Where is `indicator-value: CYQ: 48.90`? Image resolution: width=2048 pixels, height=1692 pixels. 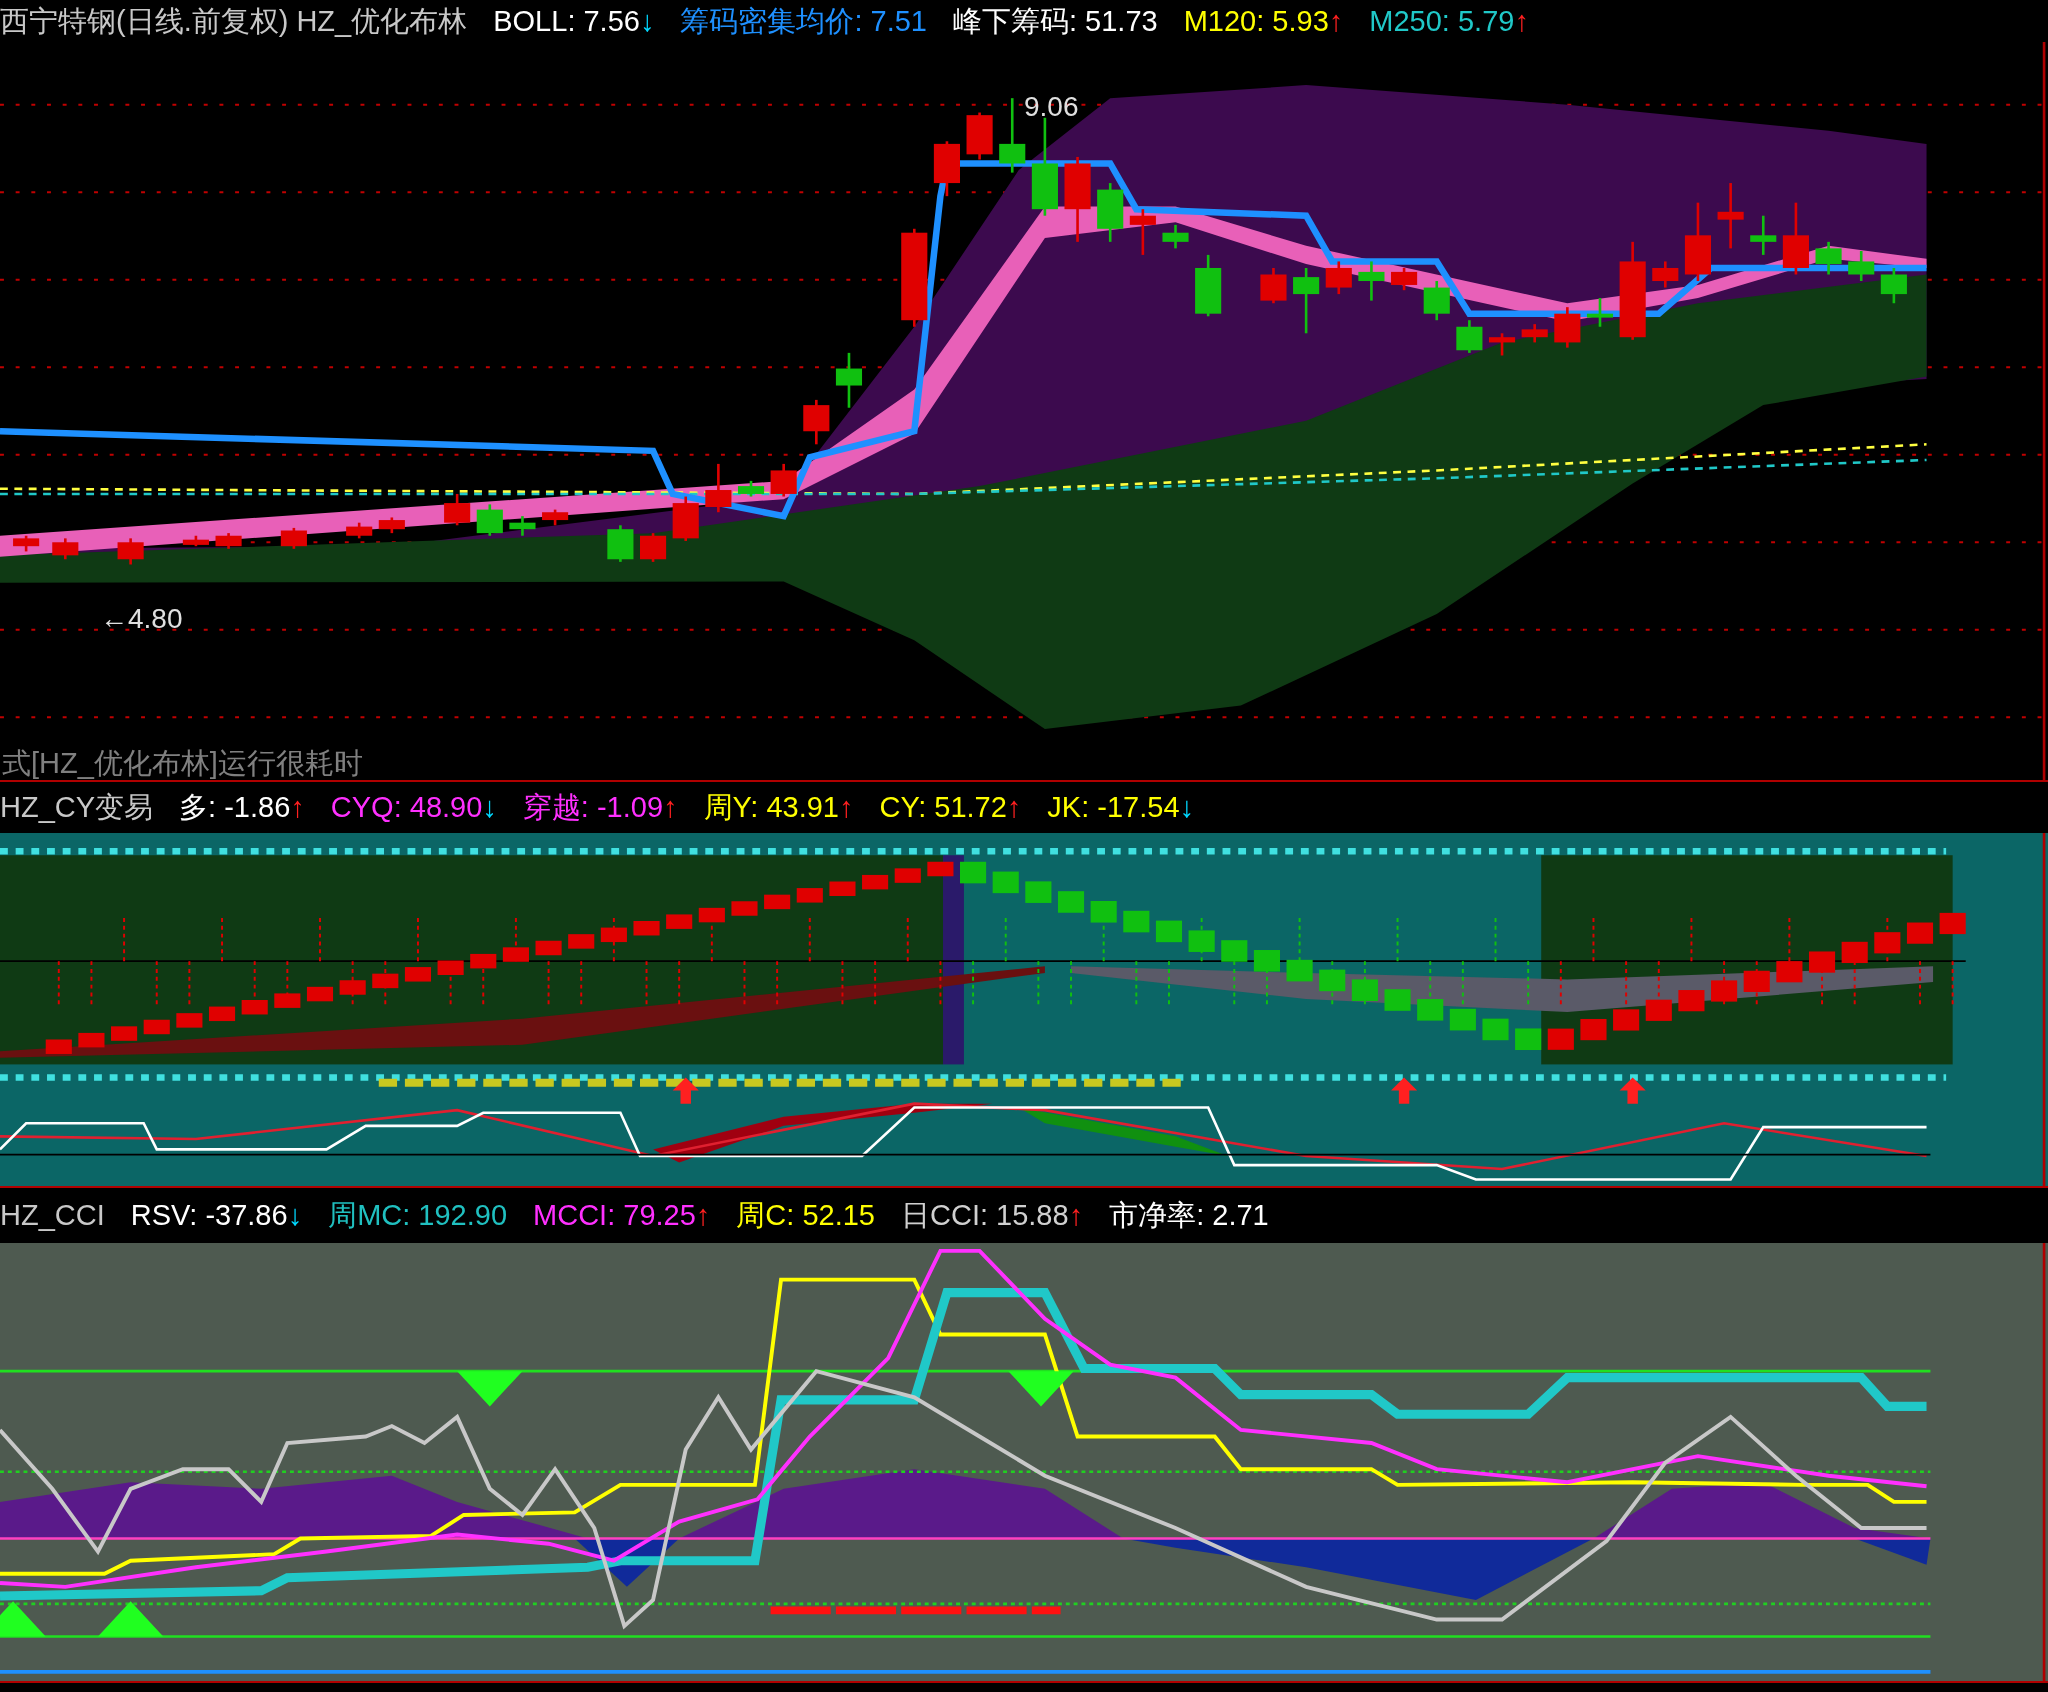 indicator-value: CYQ: 48.90 is located at coordinates (406, 807).